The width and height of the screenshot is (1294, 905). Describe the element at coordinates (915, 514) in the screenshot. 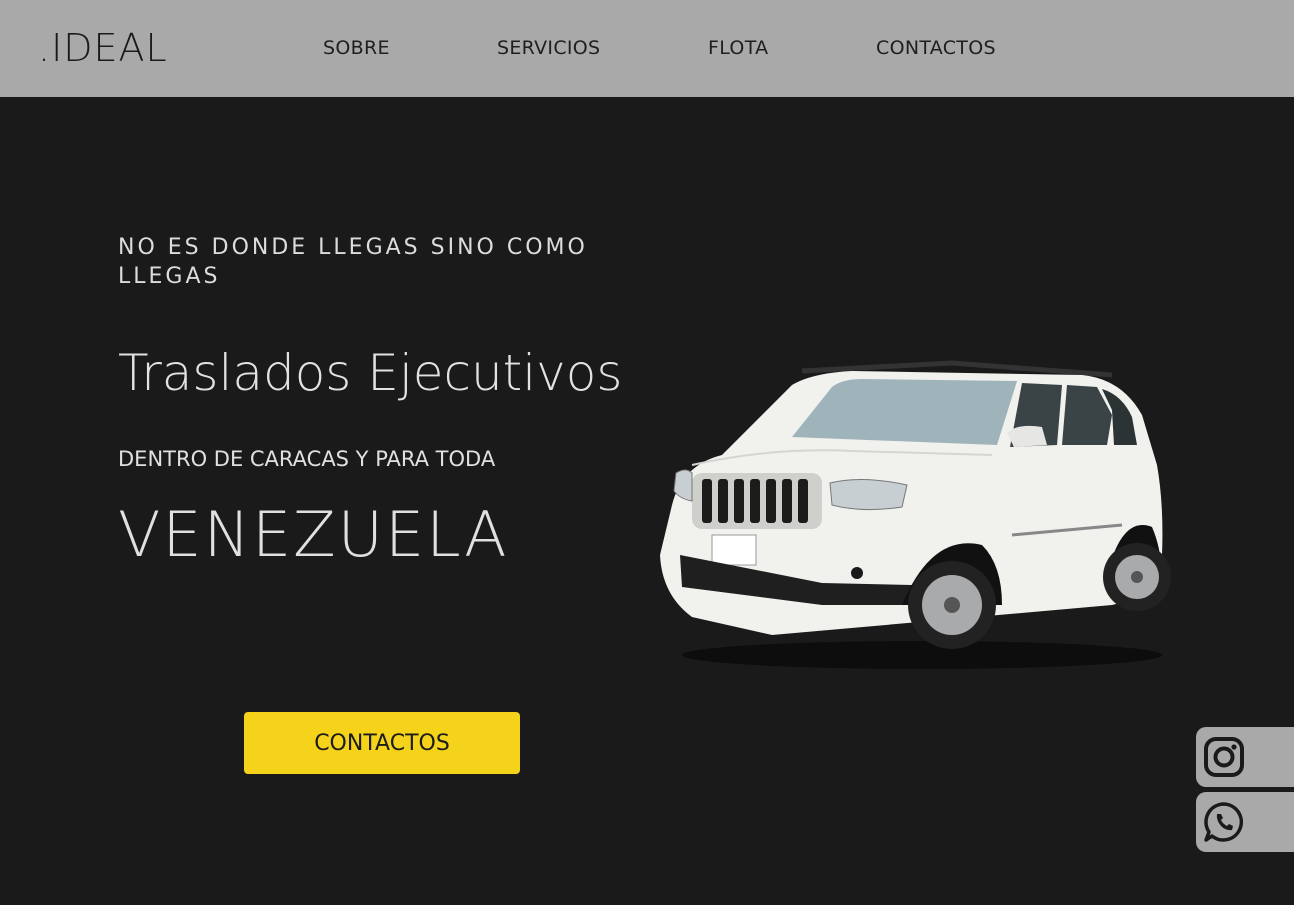

I see `suv-car-image` at that location.